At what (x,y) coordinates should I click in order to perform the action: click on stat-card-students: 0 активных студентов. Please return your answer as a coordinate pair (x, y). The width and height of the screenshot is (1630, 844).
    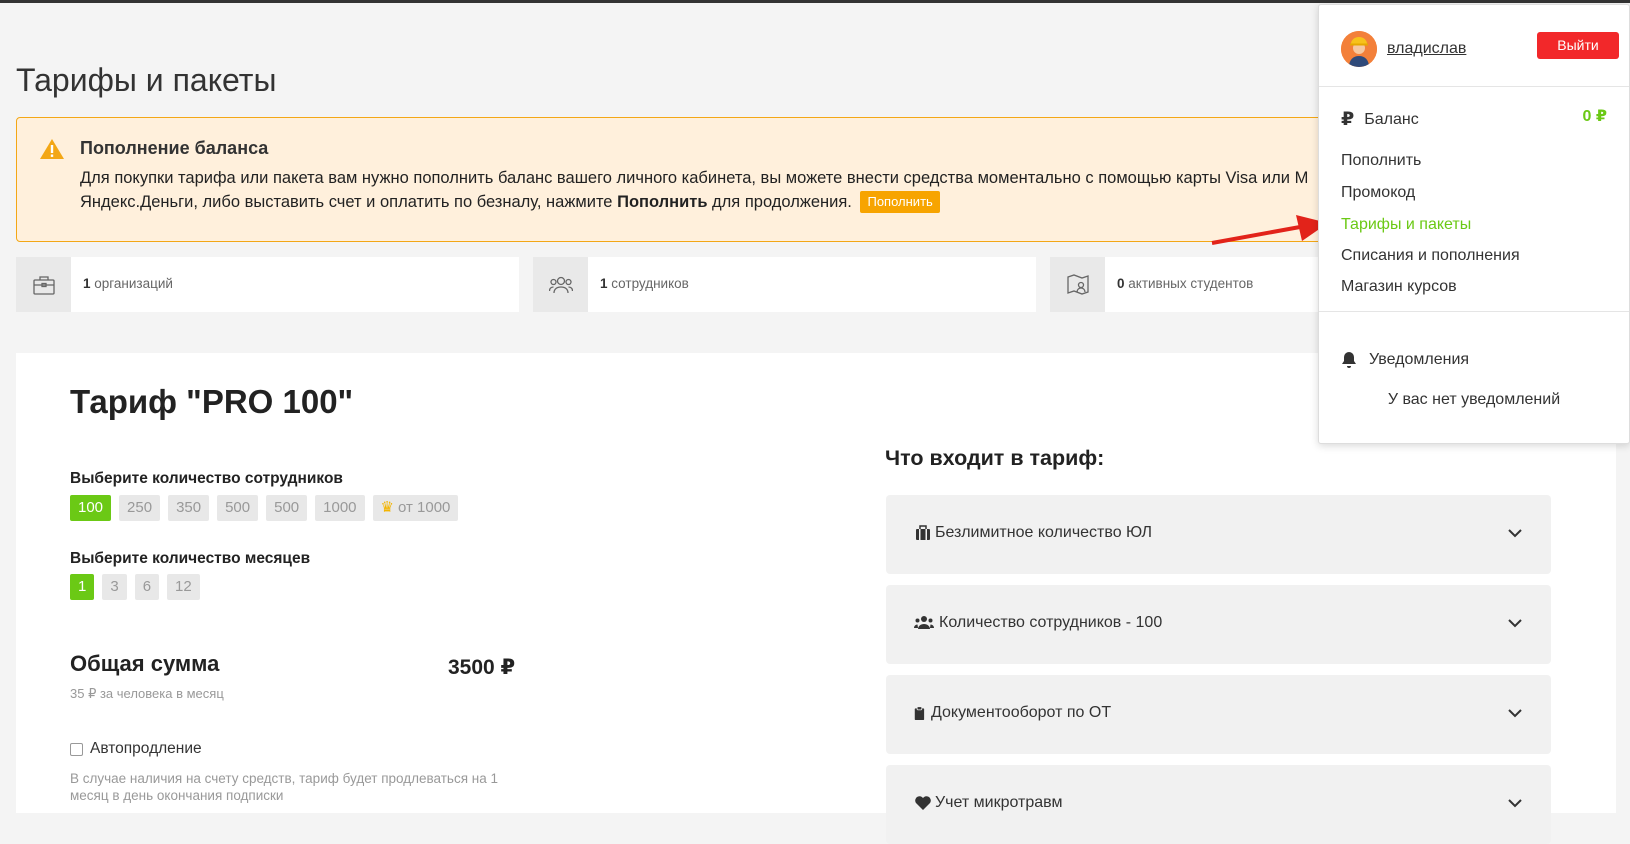
    Looking at the image, I should click on (1184, 284).